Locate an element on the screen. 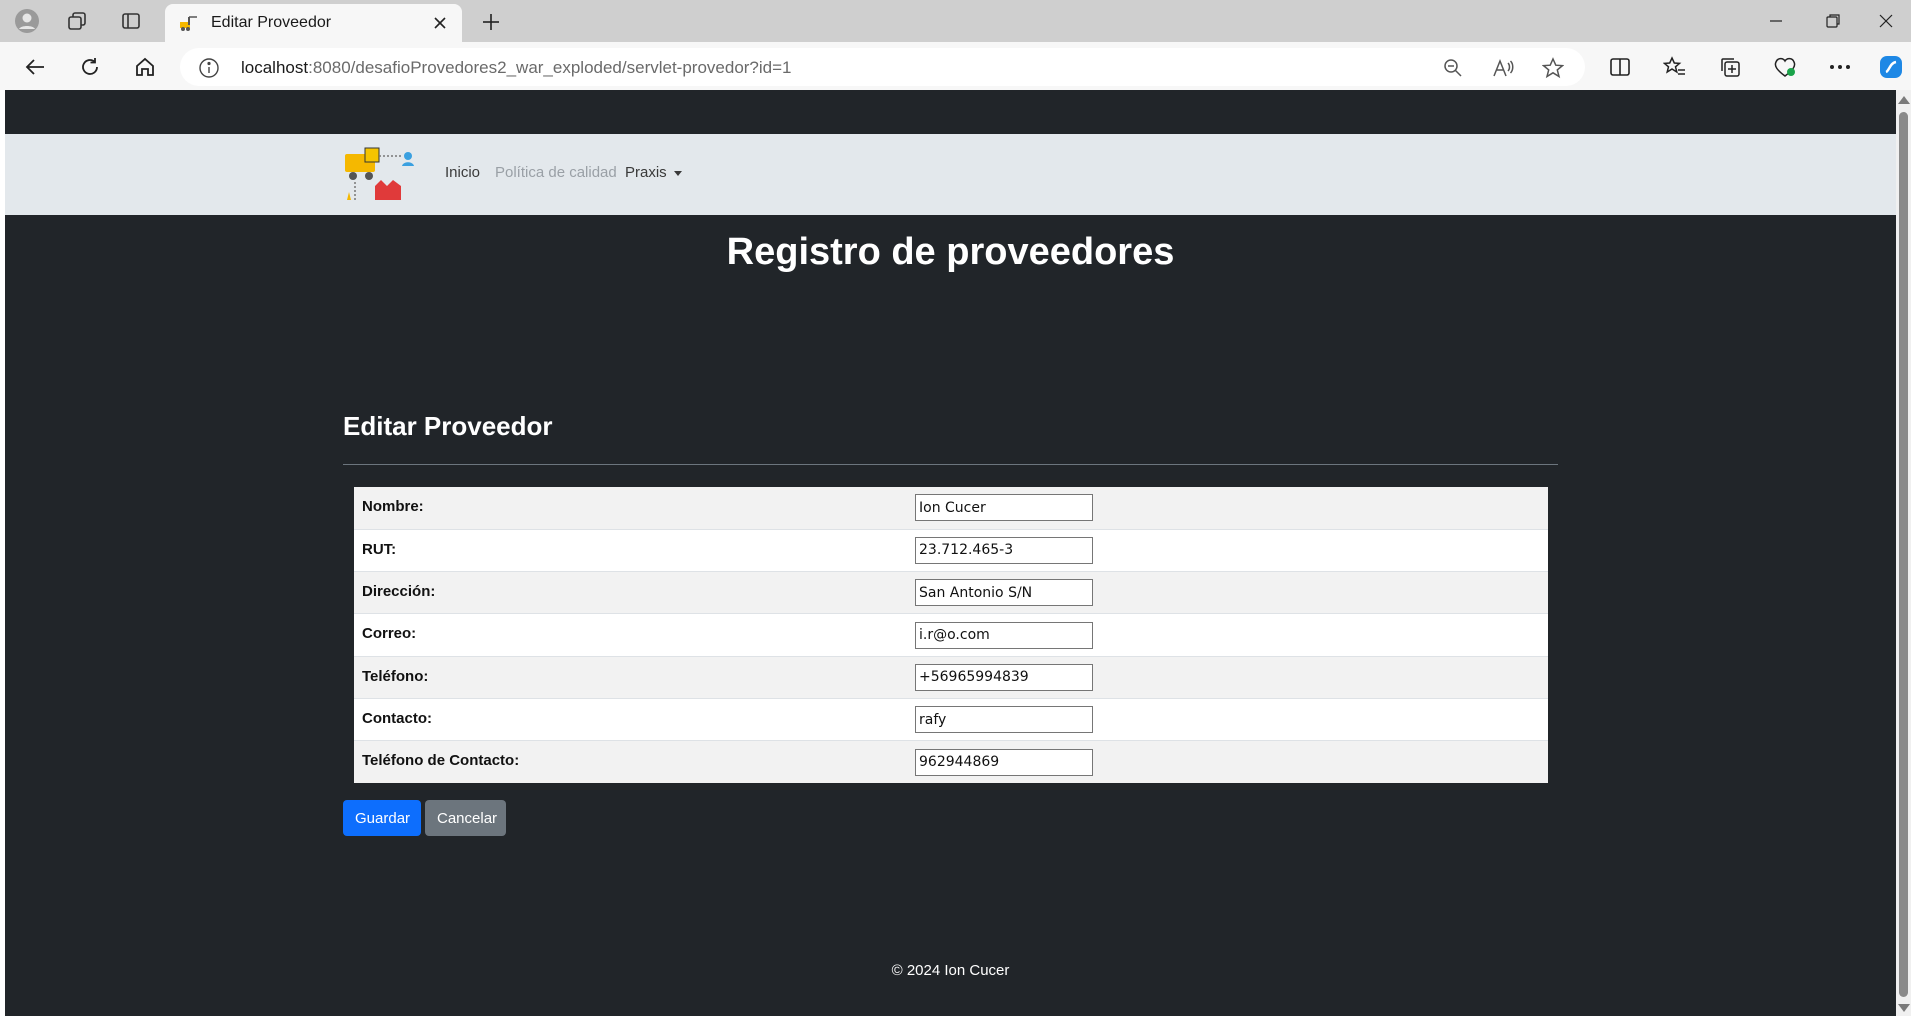 The image size is (1911, 1016). table-row: Dirección: is located at coordinates (951, 592).